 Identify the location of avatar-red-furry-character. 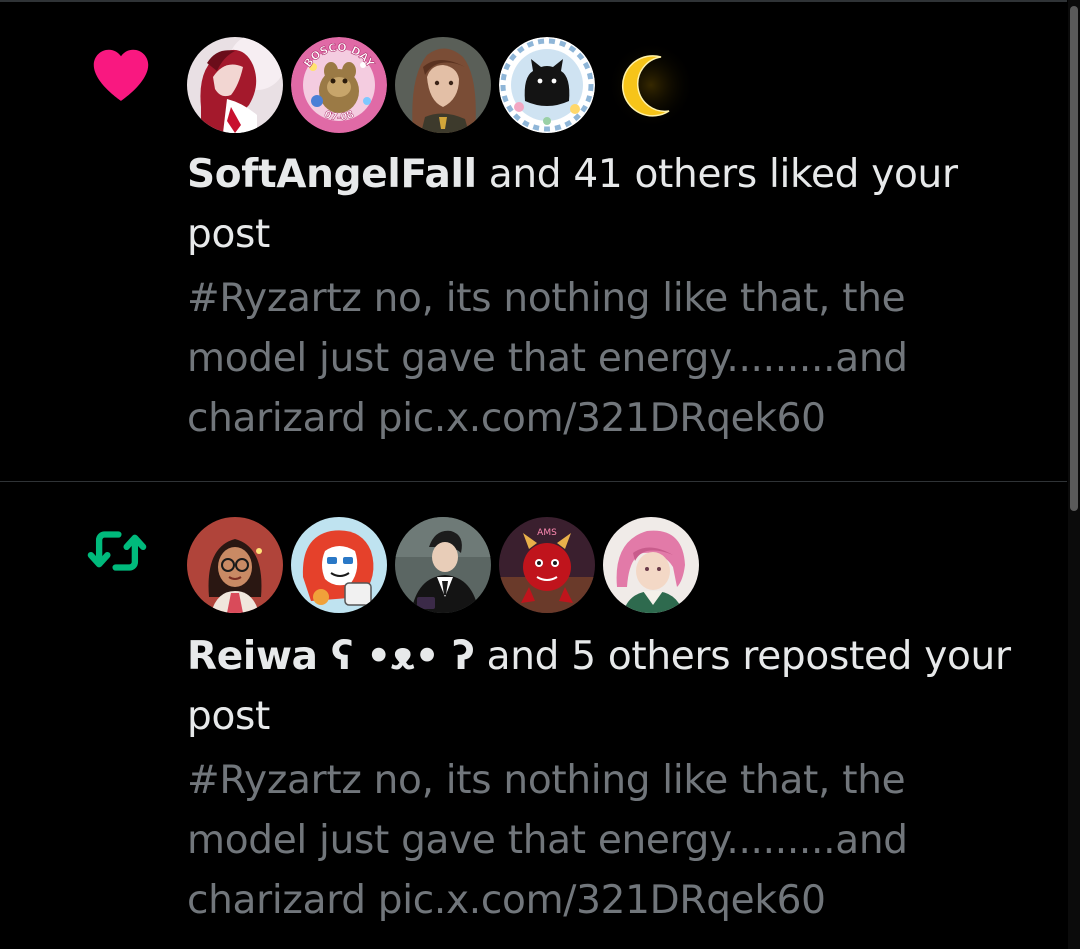
(339, 565).